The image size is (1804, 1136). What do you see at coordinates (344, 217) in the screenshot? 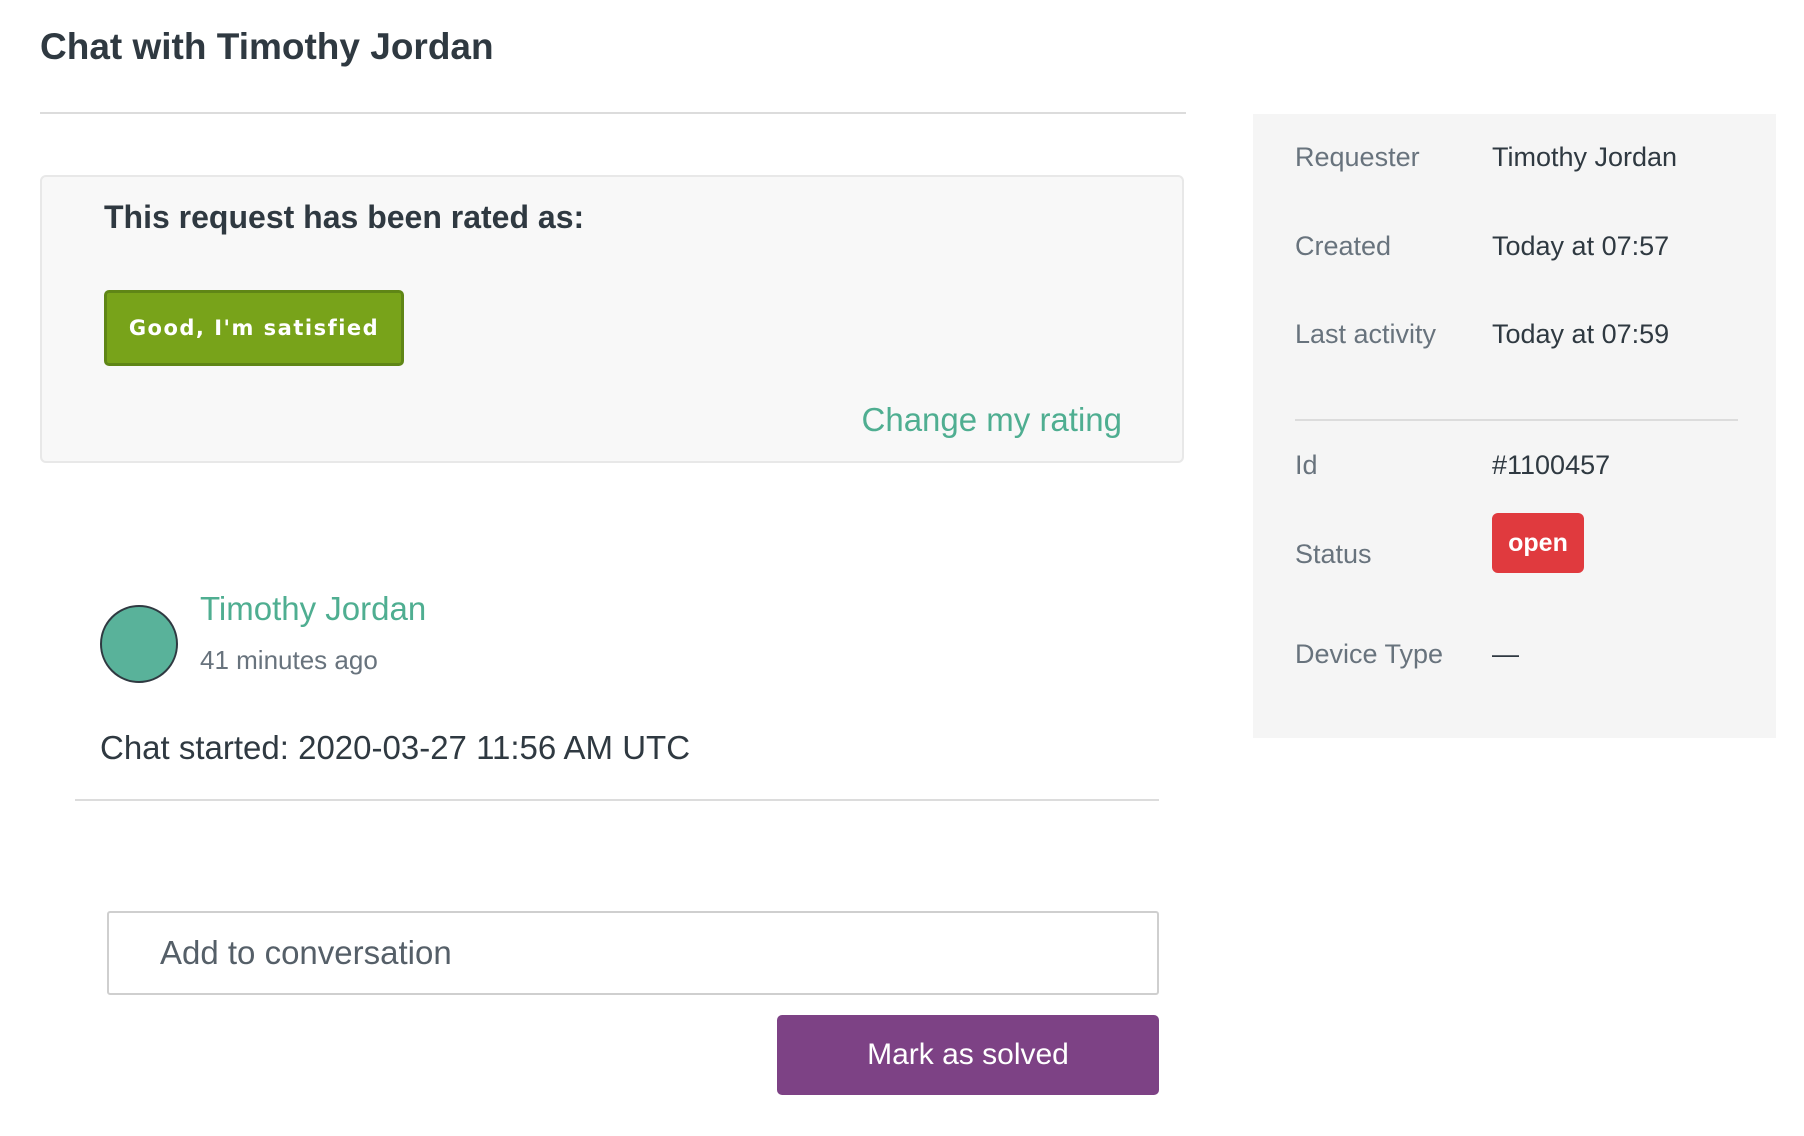
I see `rating-heading: This request has been rated as:` at bounding box center [344, 217].